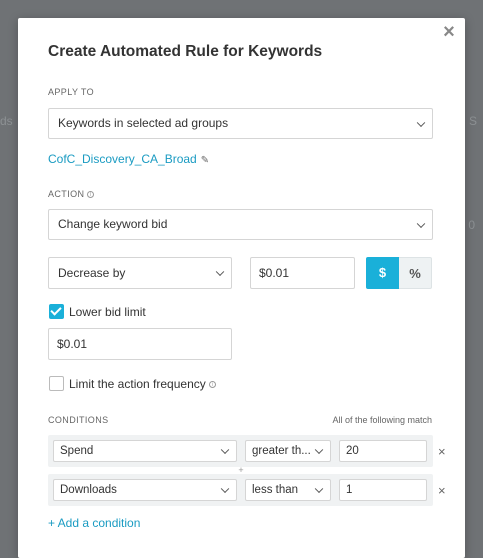 This screenshot has width=483, height=558. Describe the element at coordinates (66, 194) in the screenshot. I see `action-label-text: ACTION` at that location.